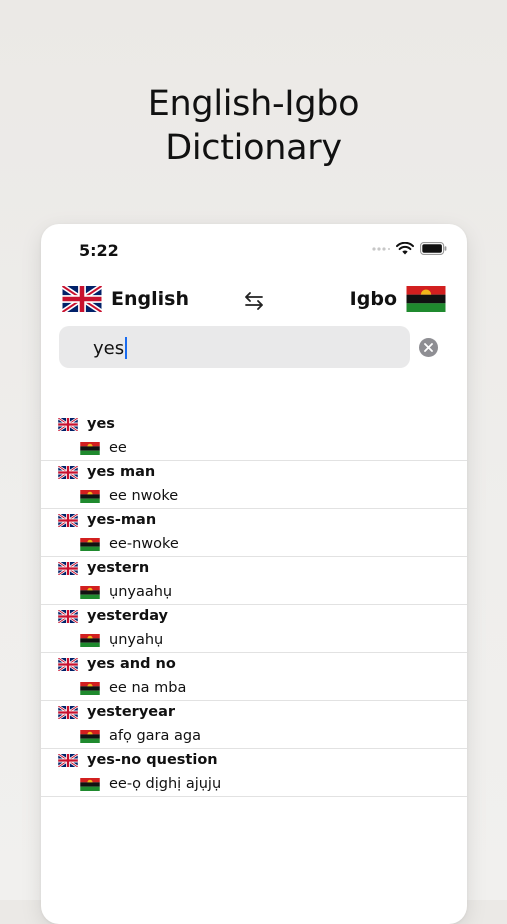 This screenshot has height=924, width=507. Describe the element at coordinates (150, 299) in the screenshot. I see `source-language-label: English` at that location.